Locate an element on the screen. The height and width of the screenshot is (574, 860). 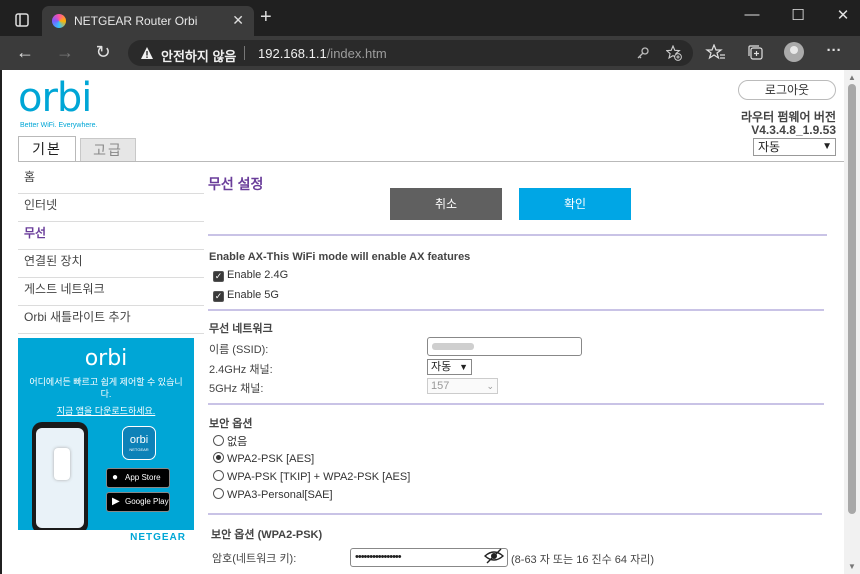
more-icon: ··· is located at coordinates (834, 50).